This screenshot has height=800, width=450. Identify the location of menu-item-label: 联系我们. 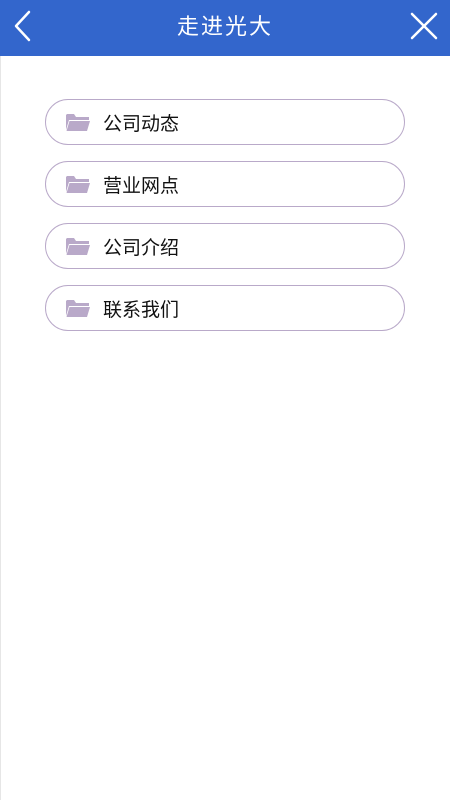
(141, 309).